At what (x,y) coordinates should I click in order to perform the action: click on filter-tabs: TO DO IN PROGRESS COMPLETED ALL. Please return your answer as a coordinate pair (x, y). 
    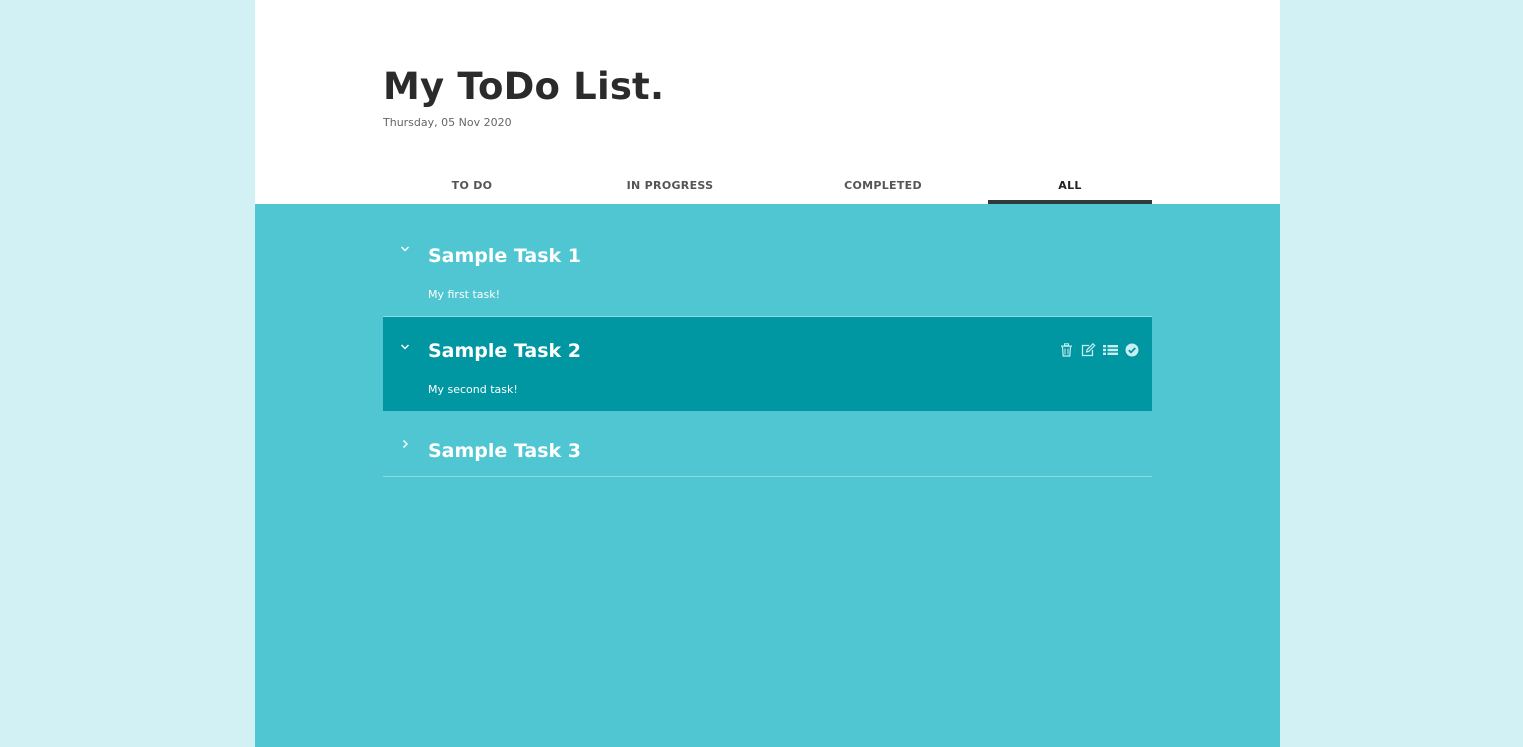
    Looking at the image, I should click on (767, 187).